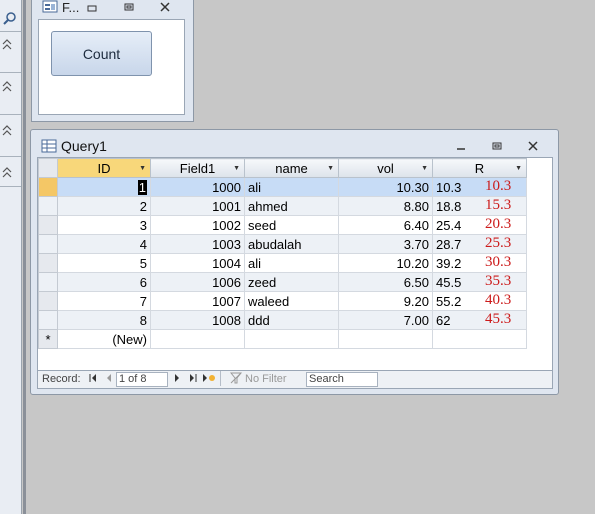 This screenshot has height=514, width=595. I want to click on table-row: 7 1007 waleed 9.20 55.2 40.3, so click(292, 301).